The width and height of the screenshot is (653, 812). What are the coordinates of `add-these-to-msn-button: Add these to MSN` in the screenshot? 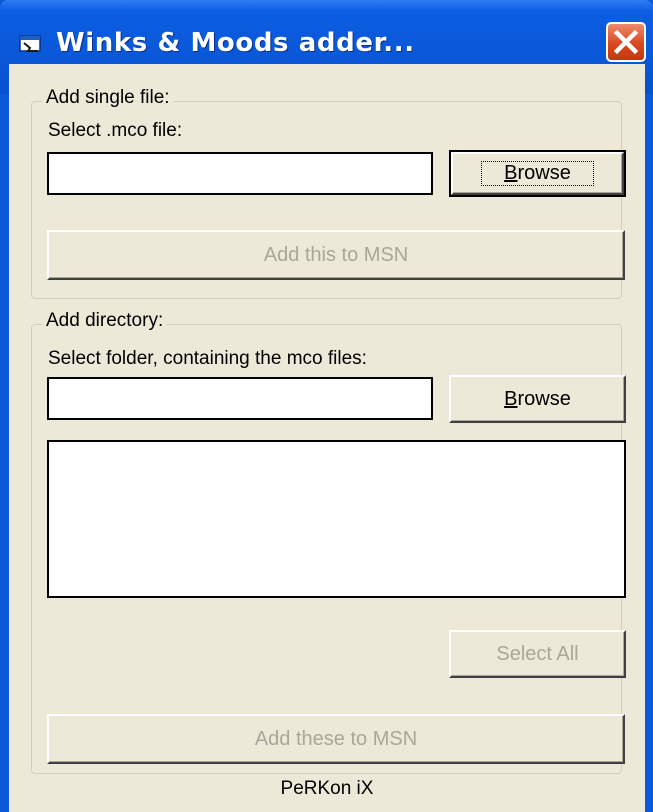 It's located at (336, 739).